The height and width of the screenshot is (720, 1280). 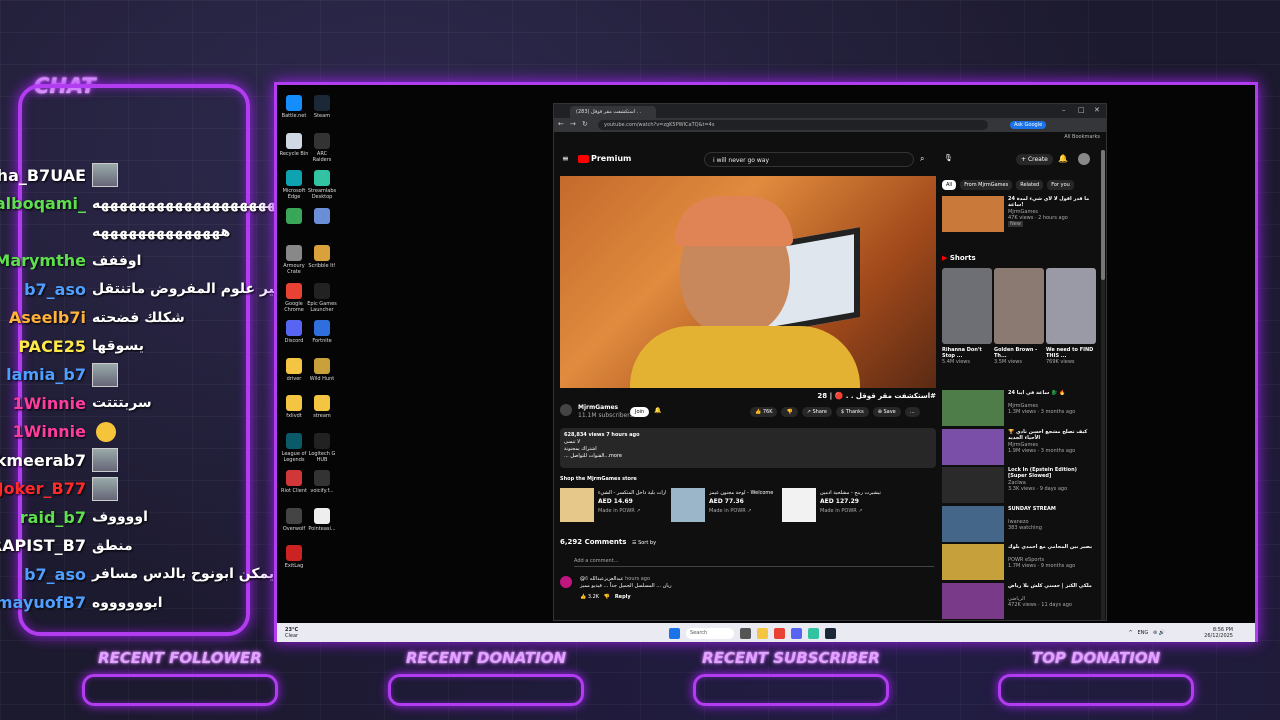 I want to click on desktop-icon: ExitLag, so click(x=294, y=557).